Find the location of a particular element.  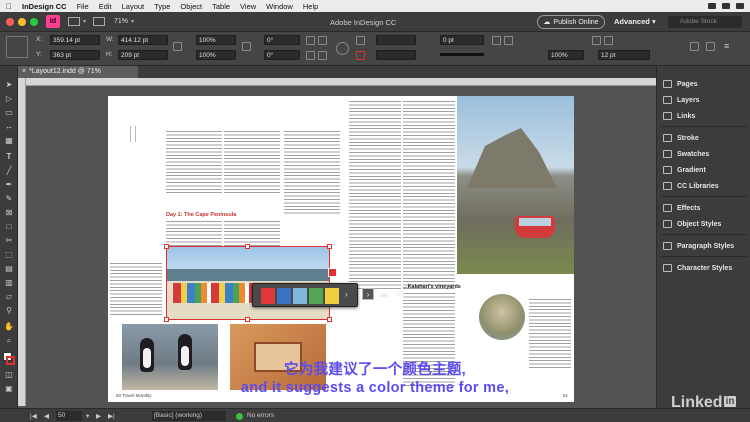

cc-libraries-add-icon: ☁ is located at coordinates (383, 293).